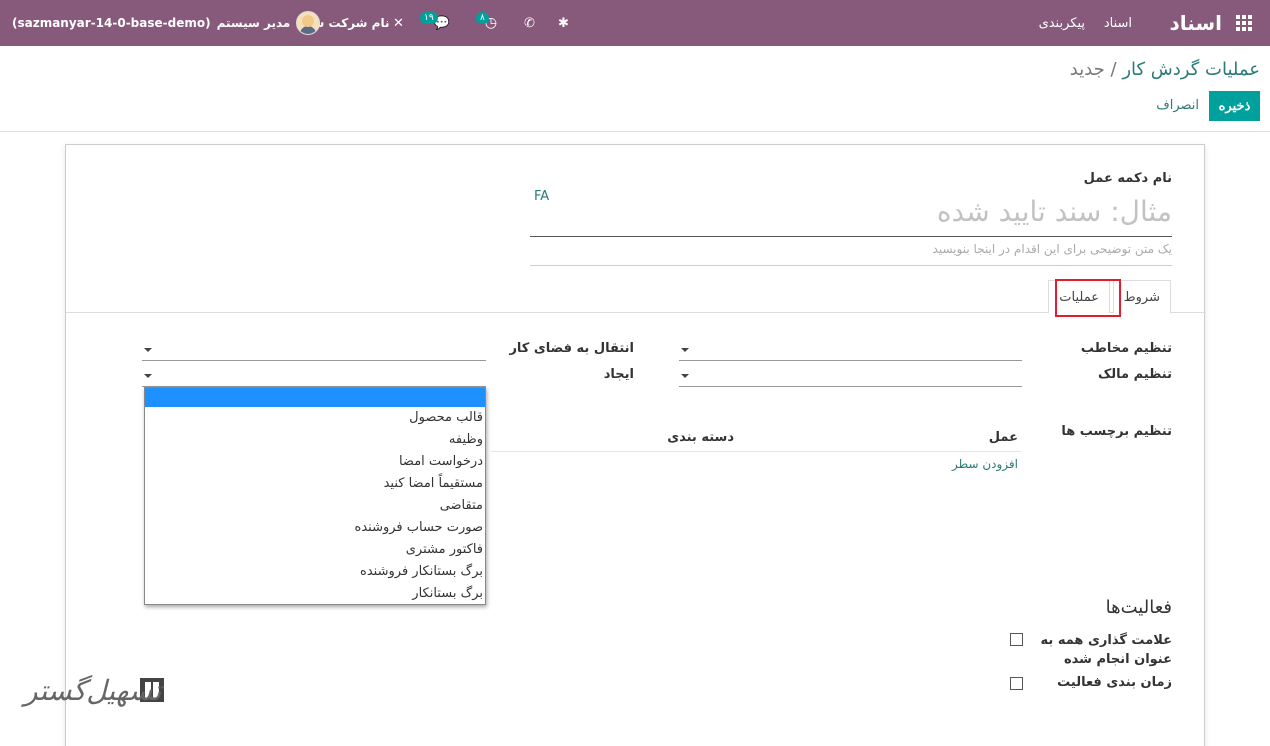 The image size is (1270, 746). I want to click on dropdown-option: مستقیماً امضا کنید, so click(315, 484).